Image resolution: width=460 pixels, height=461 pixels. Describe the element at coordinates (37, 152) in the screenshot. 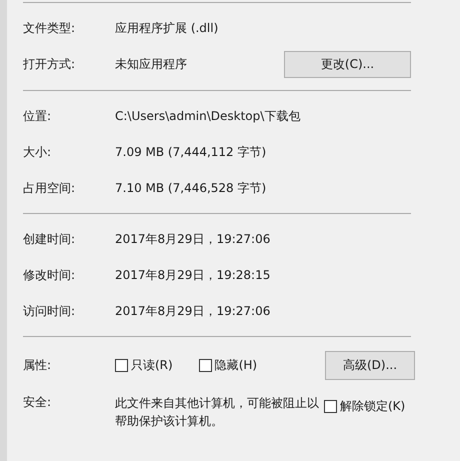

I see `field-label: 大小:` at that location.